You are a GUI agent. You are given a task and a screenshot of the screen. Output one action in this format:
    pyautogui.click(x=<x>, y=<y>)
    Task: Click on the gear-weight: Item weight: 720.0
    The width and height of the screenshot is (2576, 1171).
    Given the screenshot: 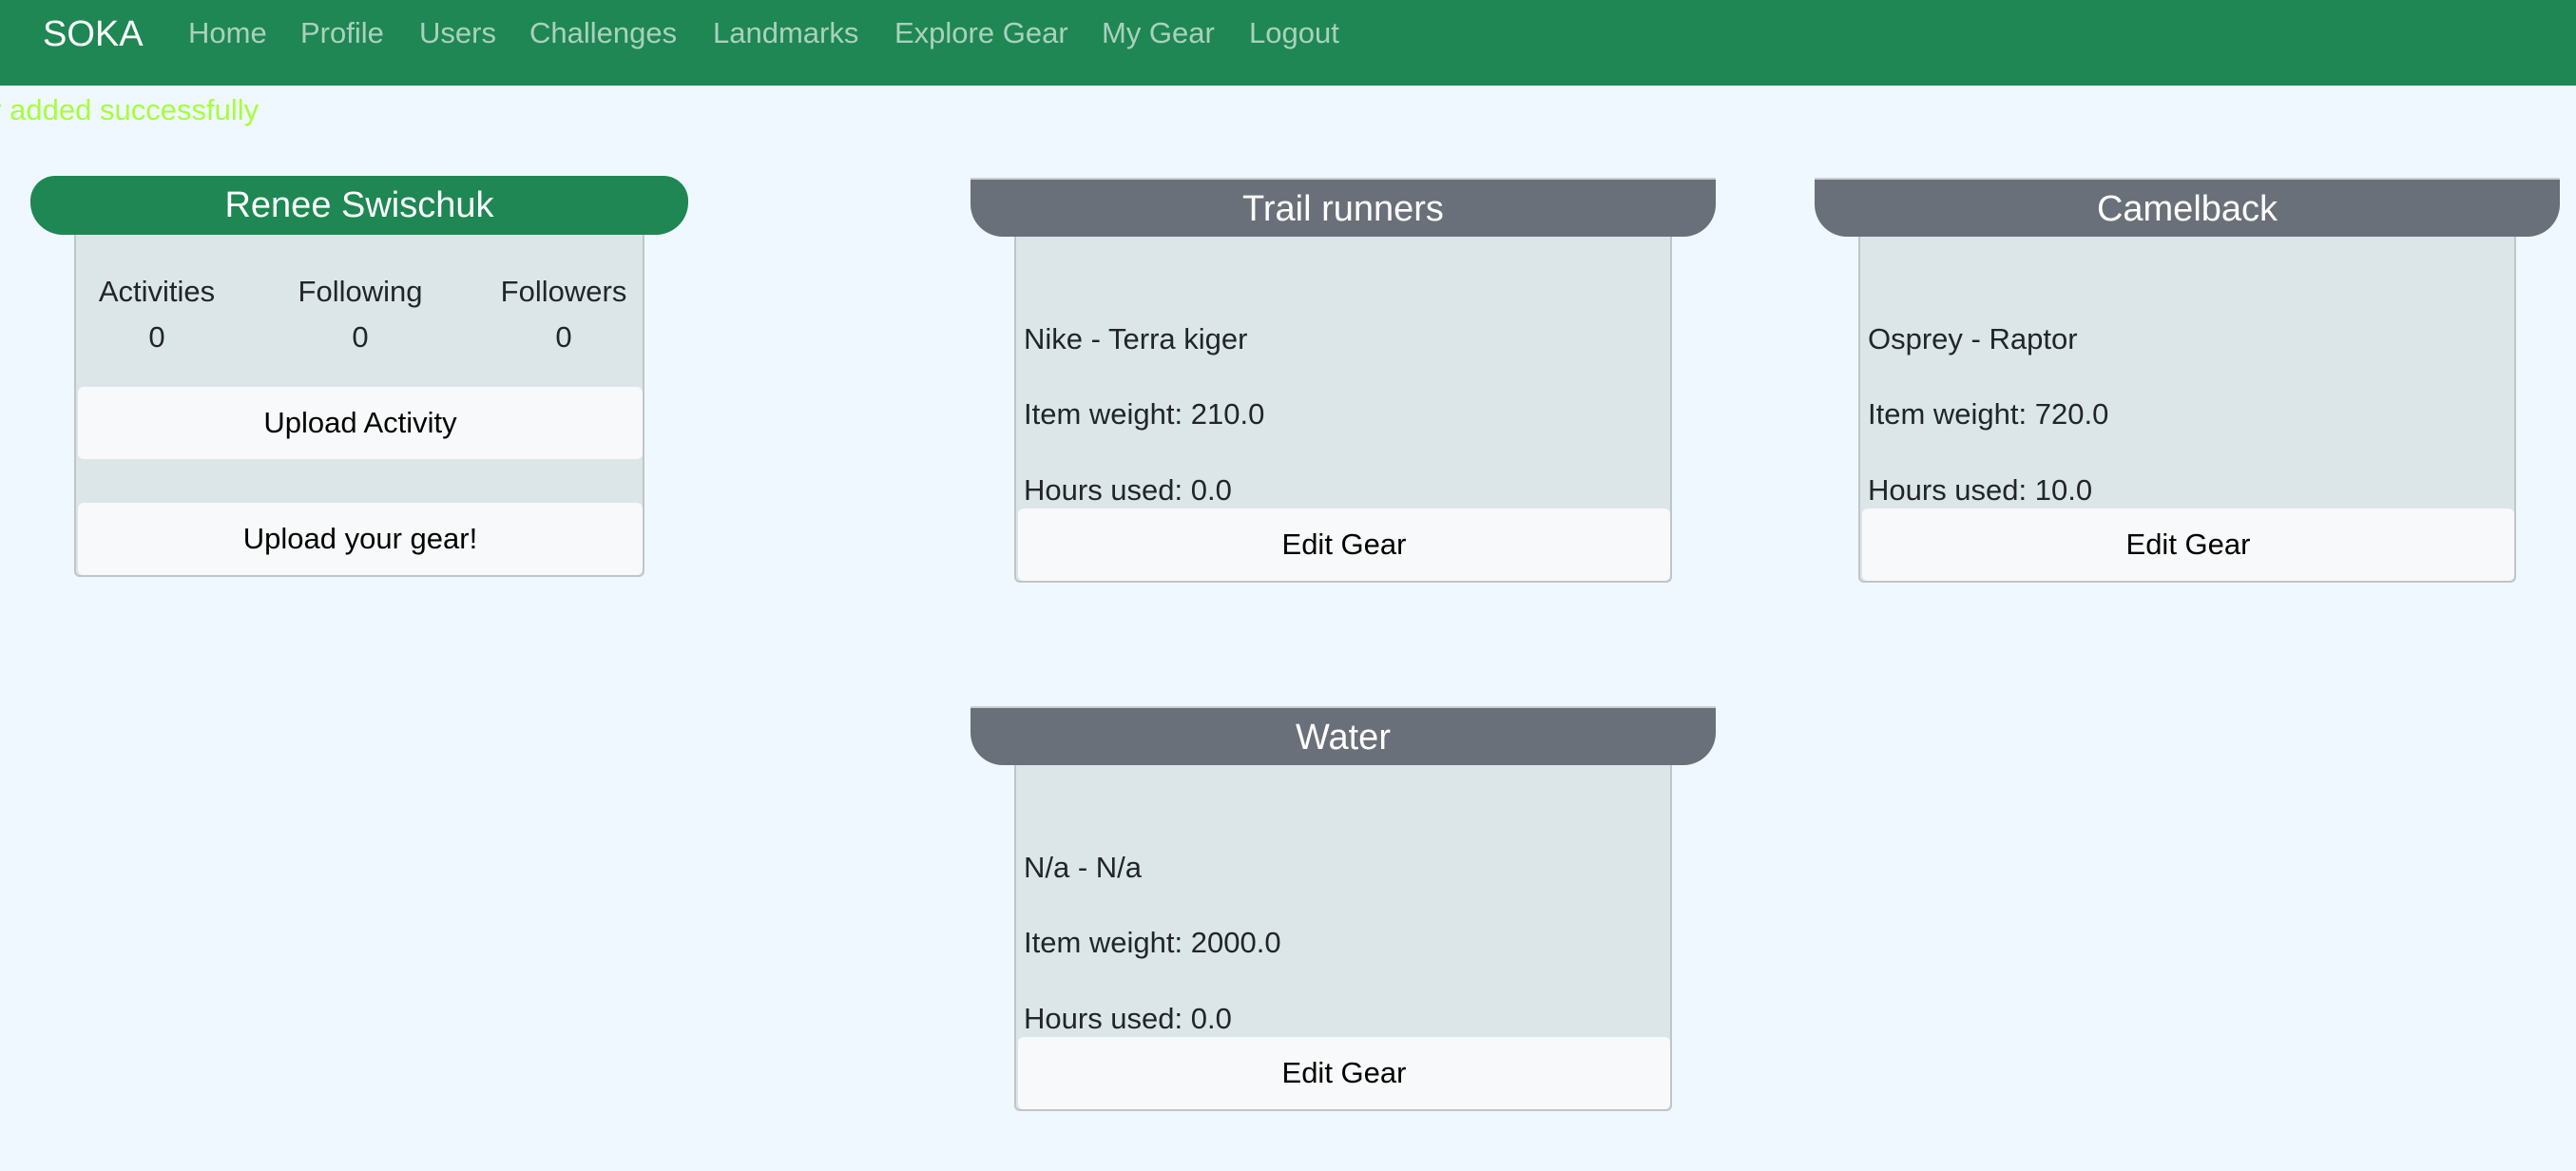 What is the action you would take?
    pyautogui.click(x=1989, y=414)
    